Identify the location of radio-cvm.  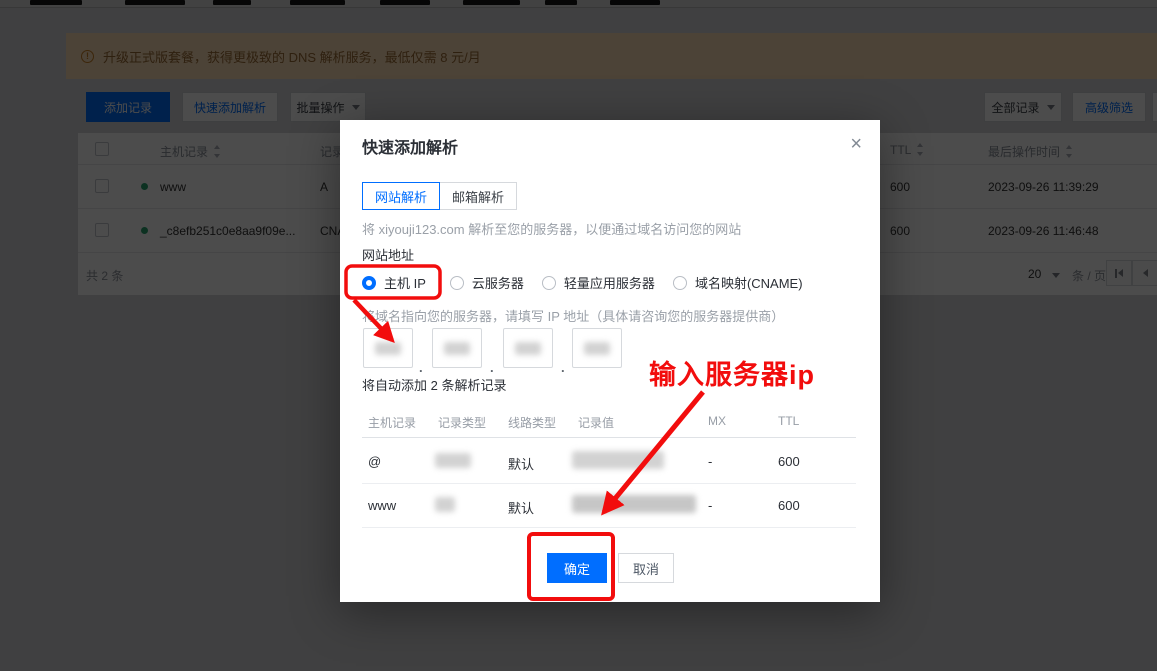
(456, 282).